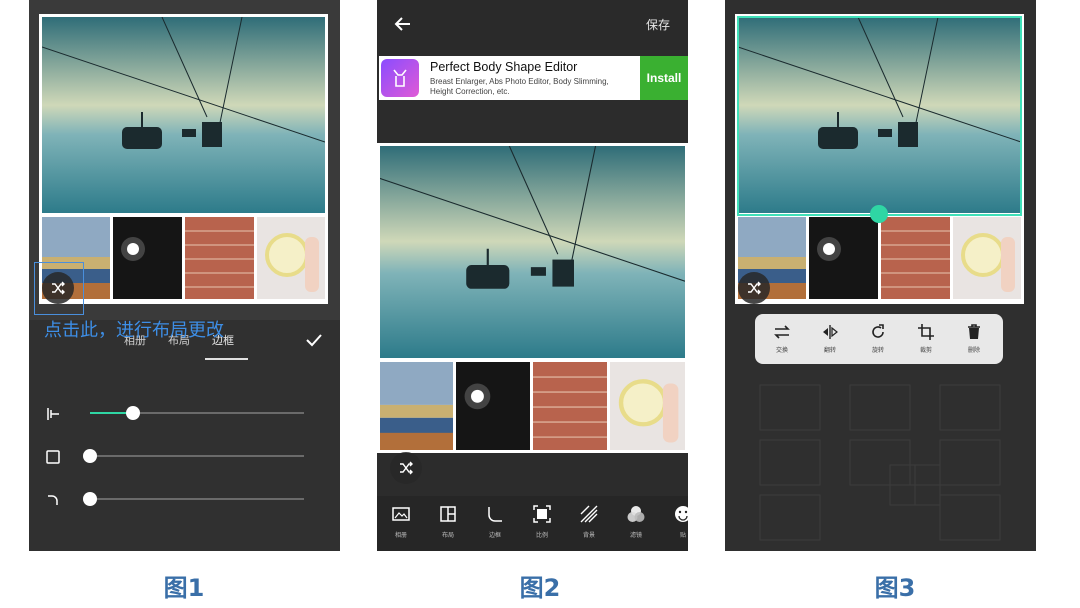  Describe the element at coordinates (226, 359) in the screenshot. I see `active-tab-indicator` at that location.